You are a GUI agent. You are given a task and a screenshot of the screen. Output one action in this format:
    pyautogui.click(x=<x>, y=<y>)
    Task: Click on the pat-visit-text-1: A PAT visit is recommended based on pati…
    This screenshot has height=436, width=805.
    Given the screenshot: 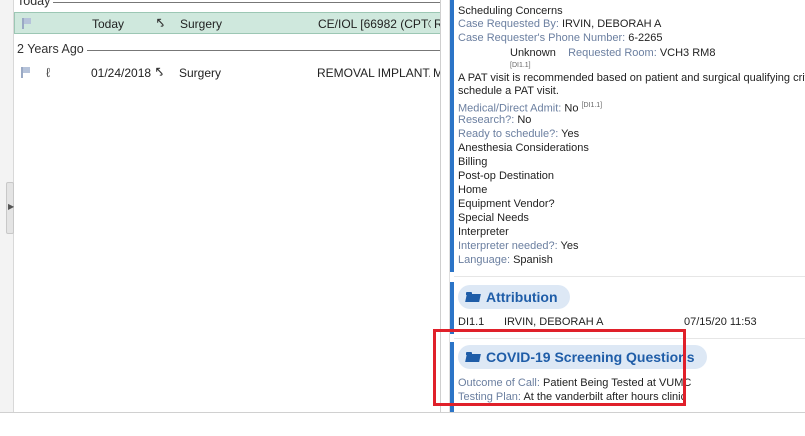 What is the action you would take?
    pyautogui.click(x=631, y=78)
    